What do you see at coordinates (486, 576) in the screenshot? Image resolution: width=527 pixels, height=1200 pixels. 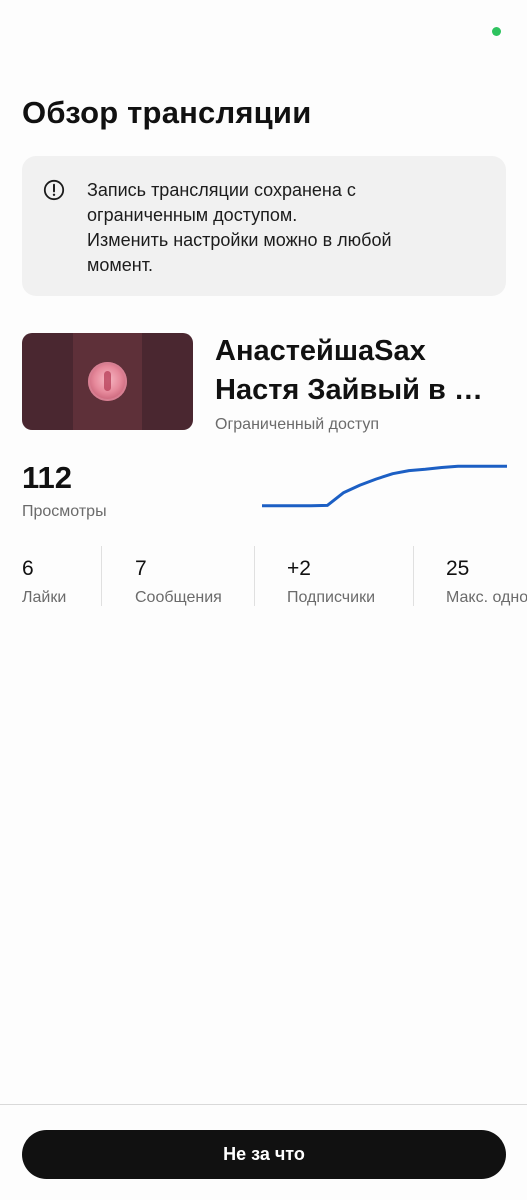 I see `stat-peak-viewers: 25 Макс. однов` at bounding box center [486, 576].